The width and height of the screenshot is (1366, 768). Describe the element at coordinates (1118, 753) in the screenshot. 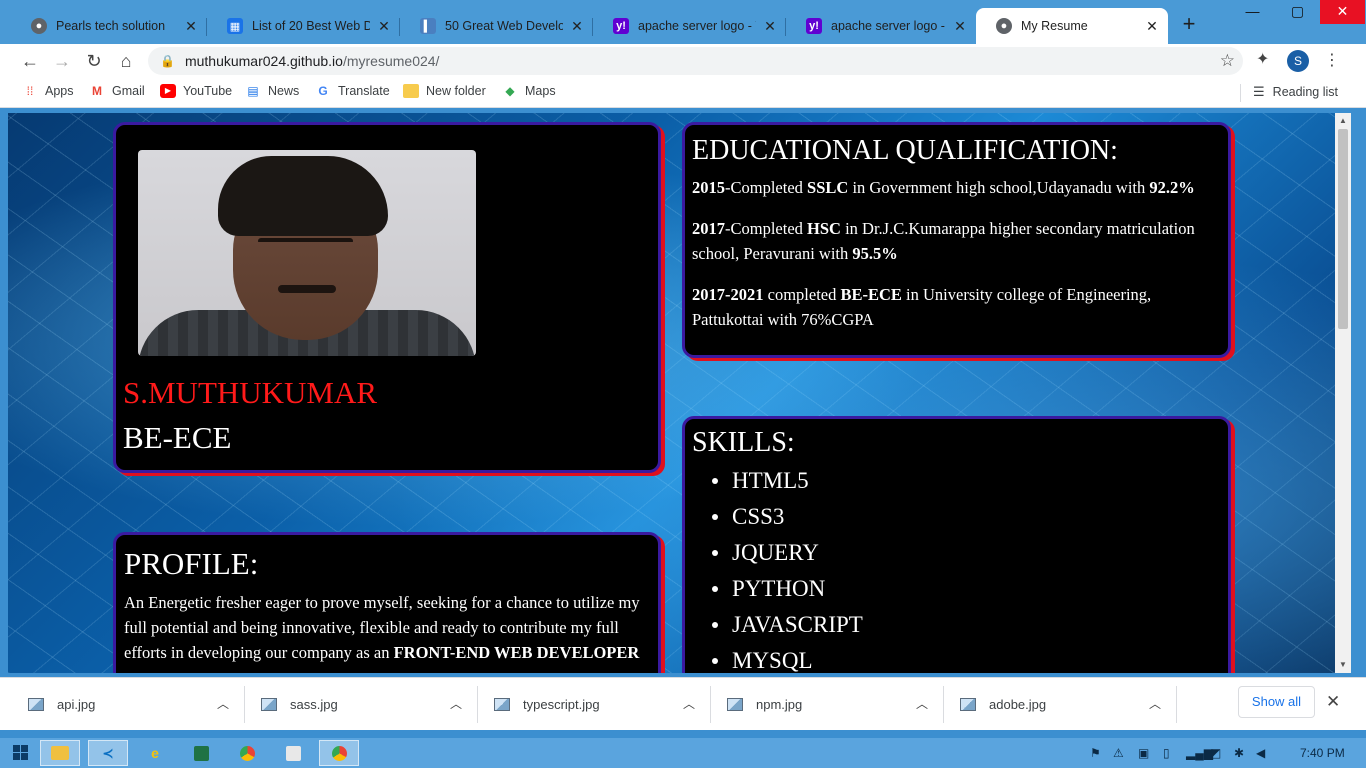

I see `tray-warning-icon: ⚠` at that location.